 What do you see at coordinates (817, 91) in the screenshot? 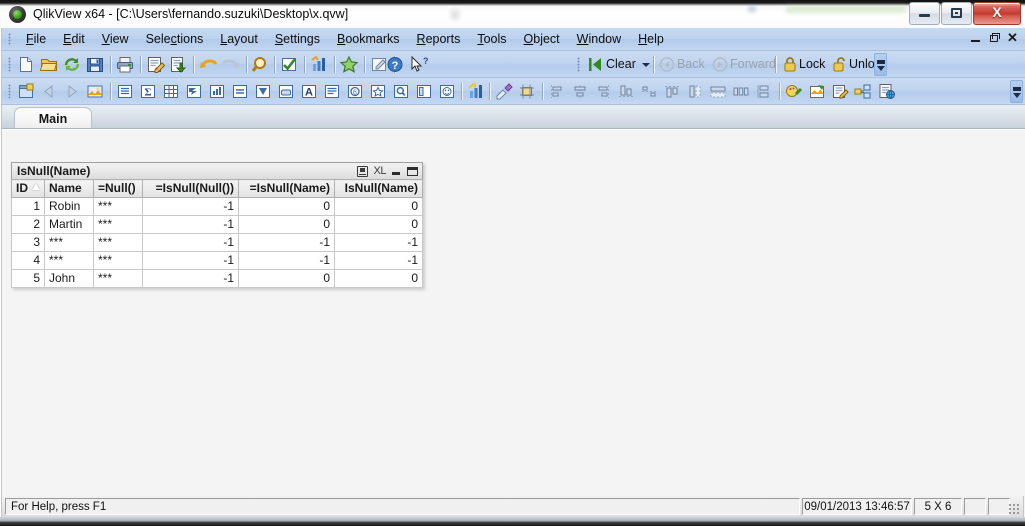
I see `apply-theme-icon` at bounding box center [817, 91].